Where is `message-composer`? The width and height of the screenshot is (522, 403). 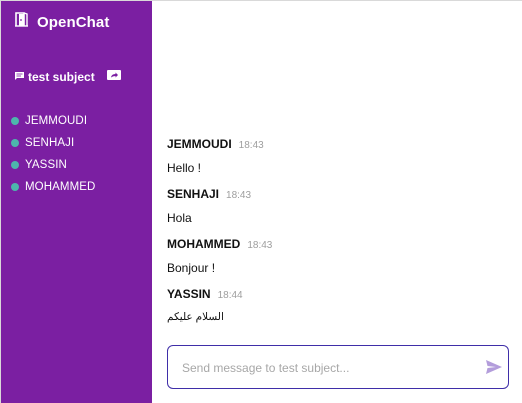 message-composer is located at coordinates (338, 367).